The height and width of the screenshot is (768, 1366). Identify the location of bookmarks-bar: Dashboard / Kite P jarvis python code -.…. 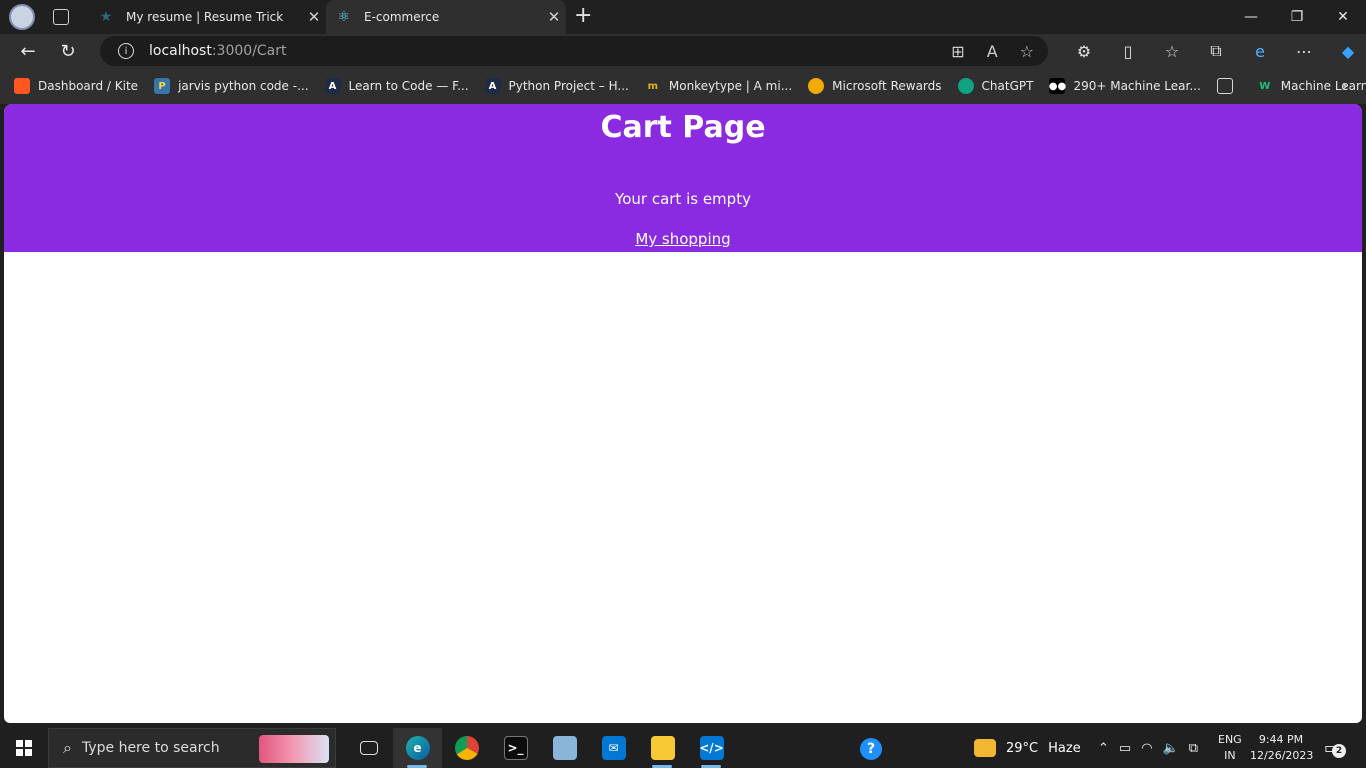
(683, 86).